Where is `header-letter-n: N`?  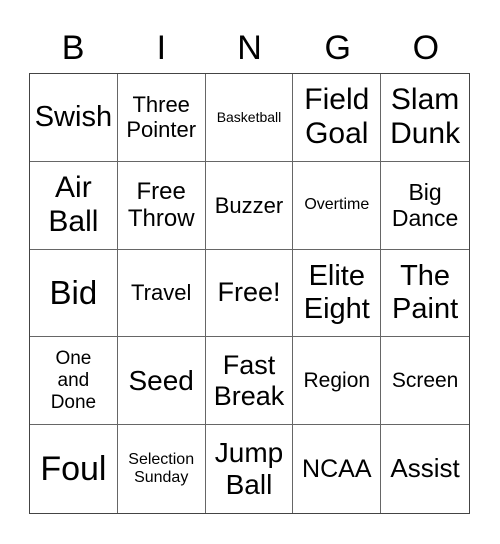 header-letter-n: N is located at coordinates (249, 48).